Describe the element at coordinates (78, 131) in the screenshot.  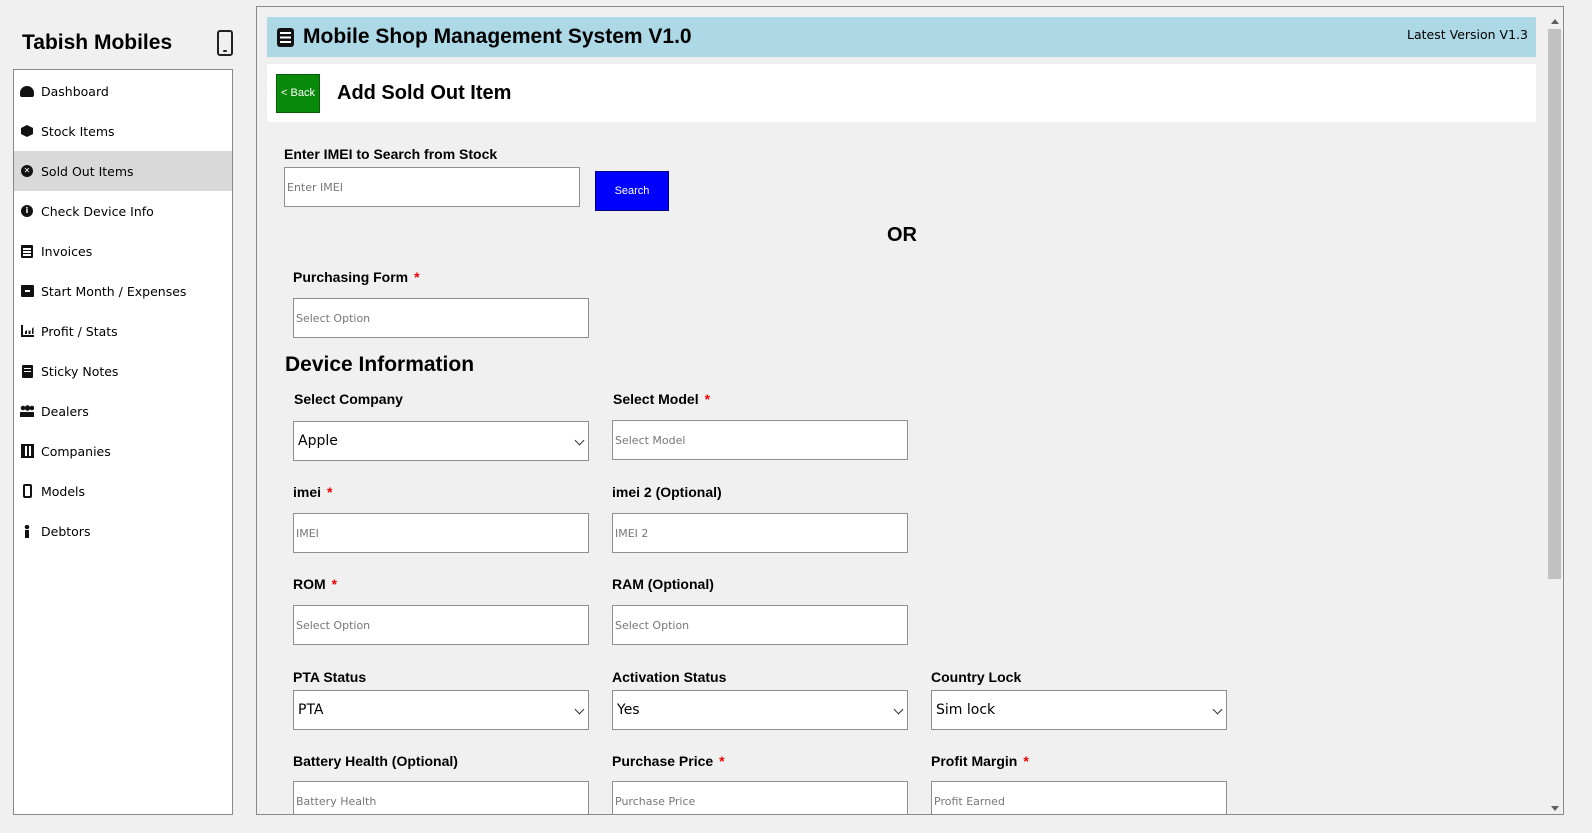
I see `sidebar-item-label: Stock Items` at that location.